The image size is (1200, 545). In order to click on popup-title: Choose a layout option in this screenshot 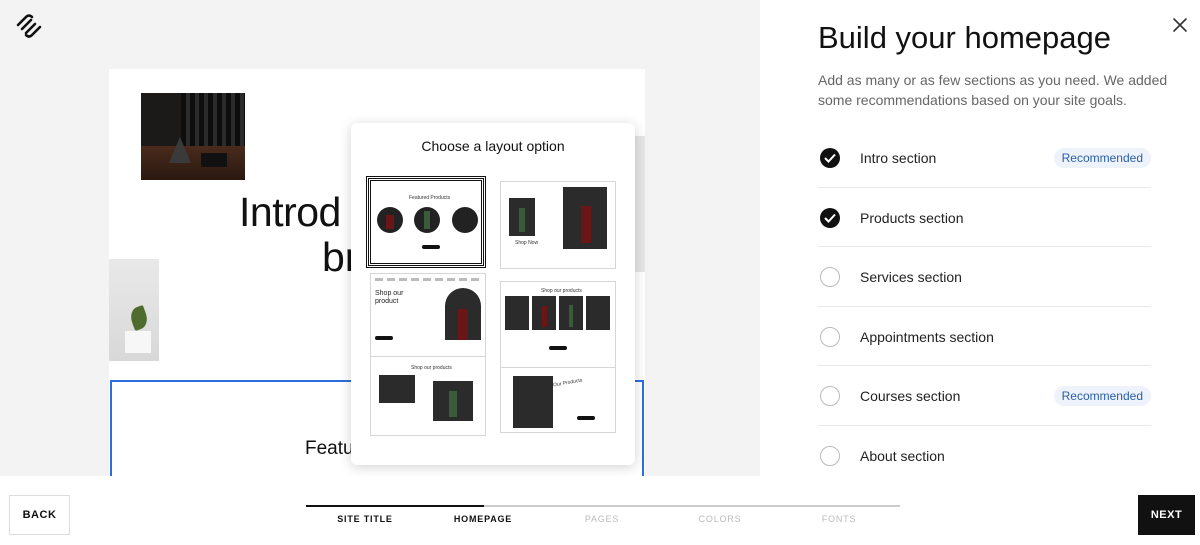, I will do `click(493, 146)`.